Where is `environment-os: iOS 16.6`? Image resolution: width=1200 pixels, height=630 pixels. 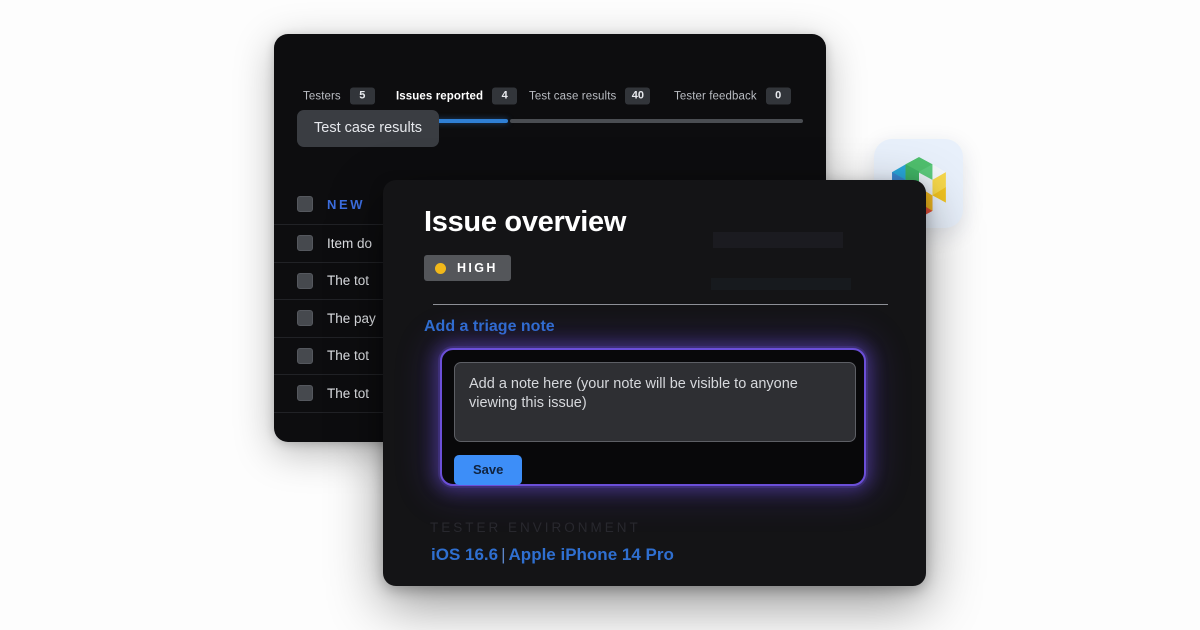 environment-os: iOS 16.6 is located at coordinates (465, 554).